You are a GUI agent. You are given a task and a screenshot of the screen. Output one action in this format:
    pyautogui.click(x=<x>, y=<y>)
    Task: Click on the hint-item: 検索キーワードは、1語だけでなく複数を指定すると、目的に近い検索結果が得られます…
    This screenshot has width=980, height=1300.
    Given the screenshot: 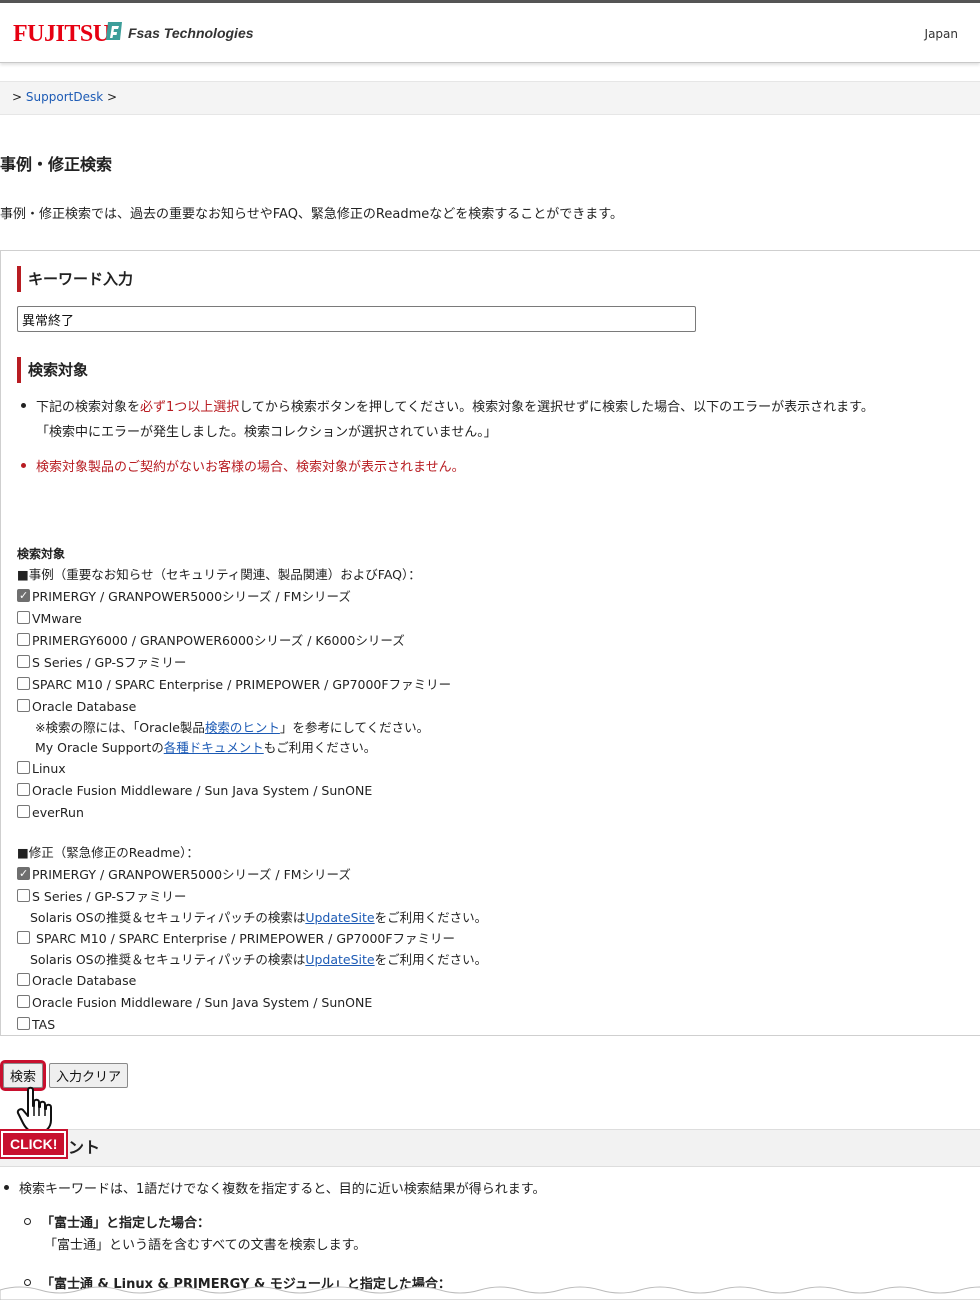 What is the action you would take?
    pyautogui.click(x=274, y=1190)
    